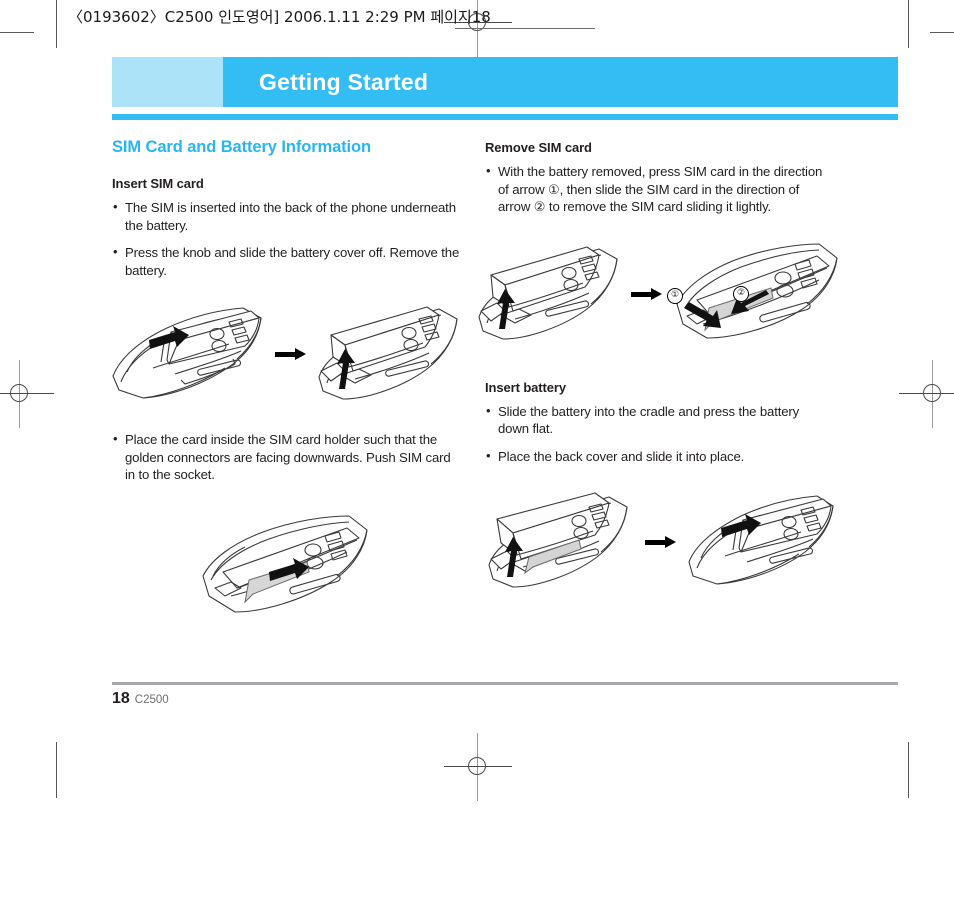 The image size is (954, 905). I want to click on callout-number-2: ②, so click(741, 293).